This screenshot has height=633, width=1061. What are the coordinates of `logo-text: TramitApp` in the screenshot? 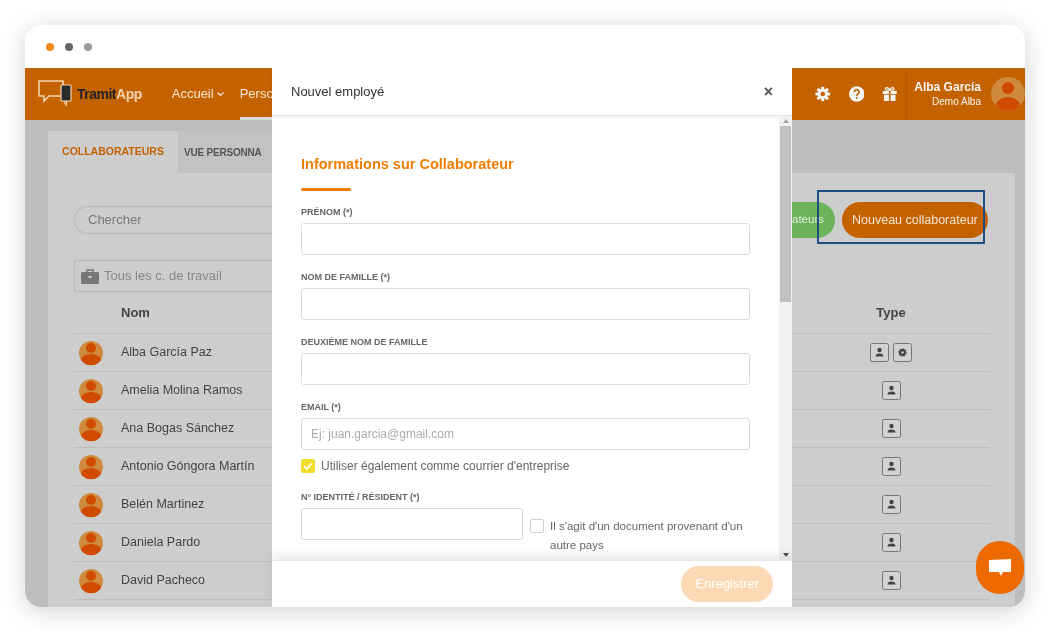 It's located at (109, 94).